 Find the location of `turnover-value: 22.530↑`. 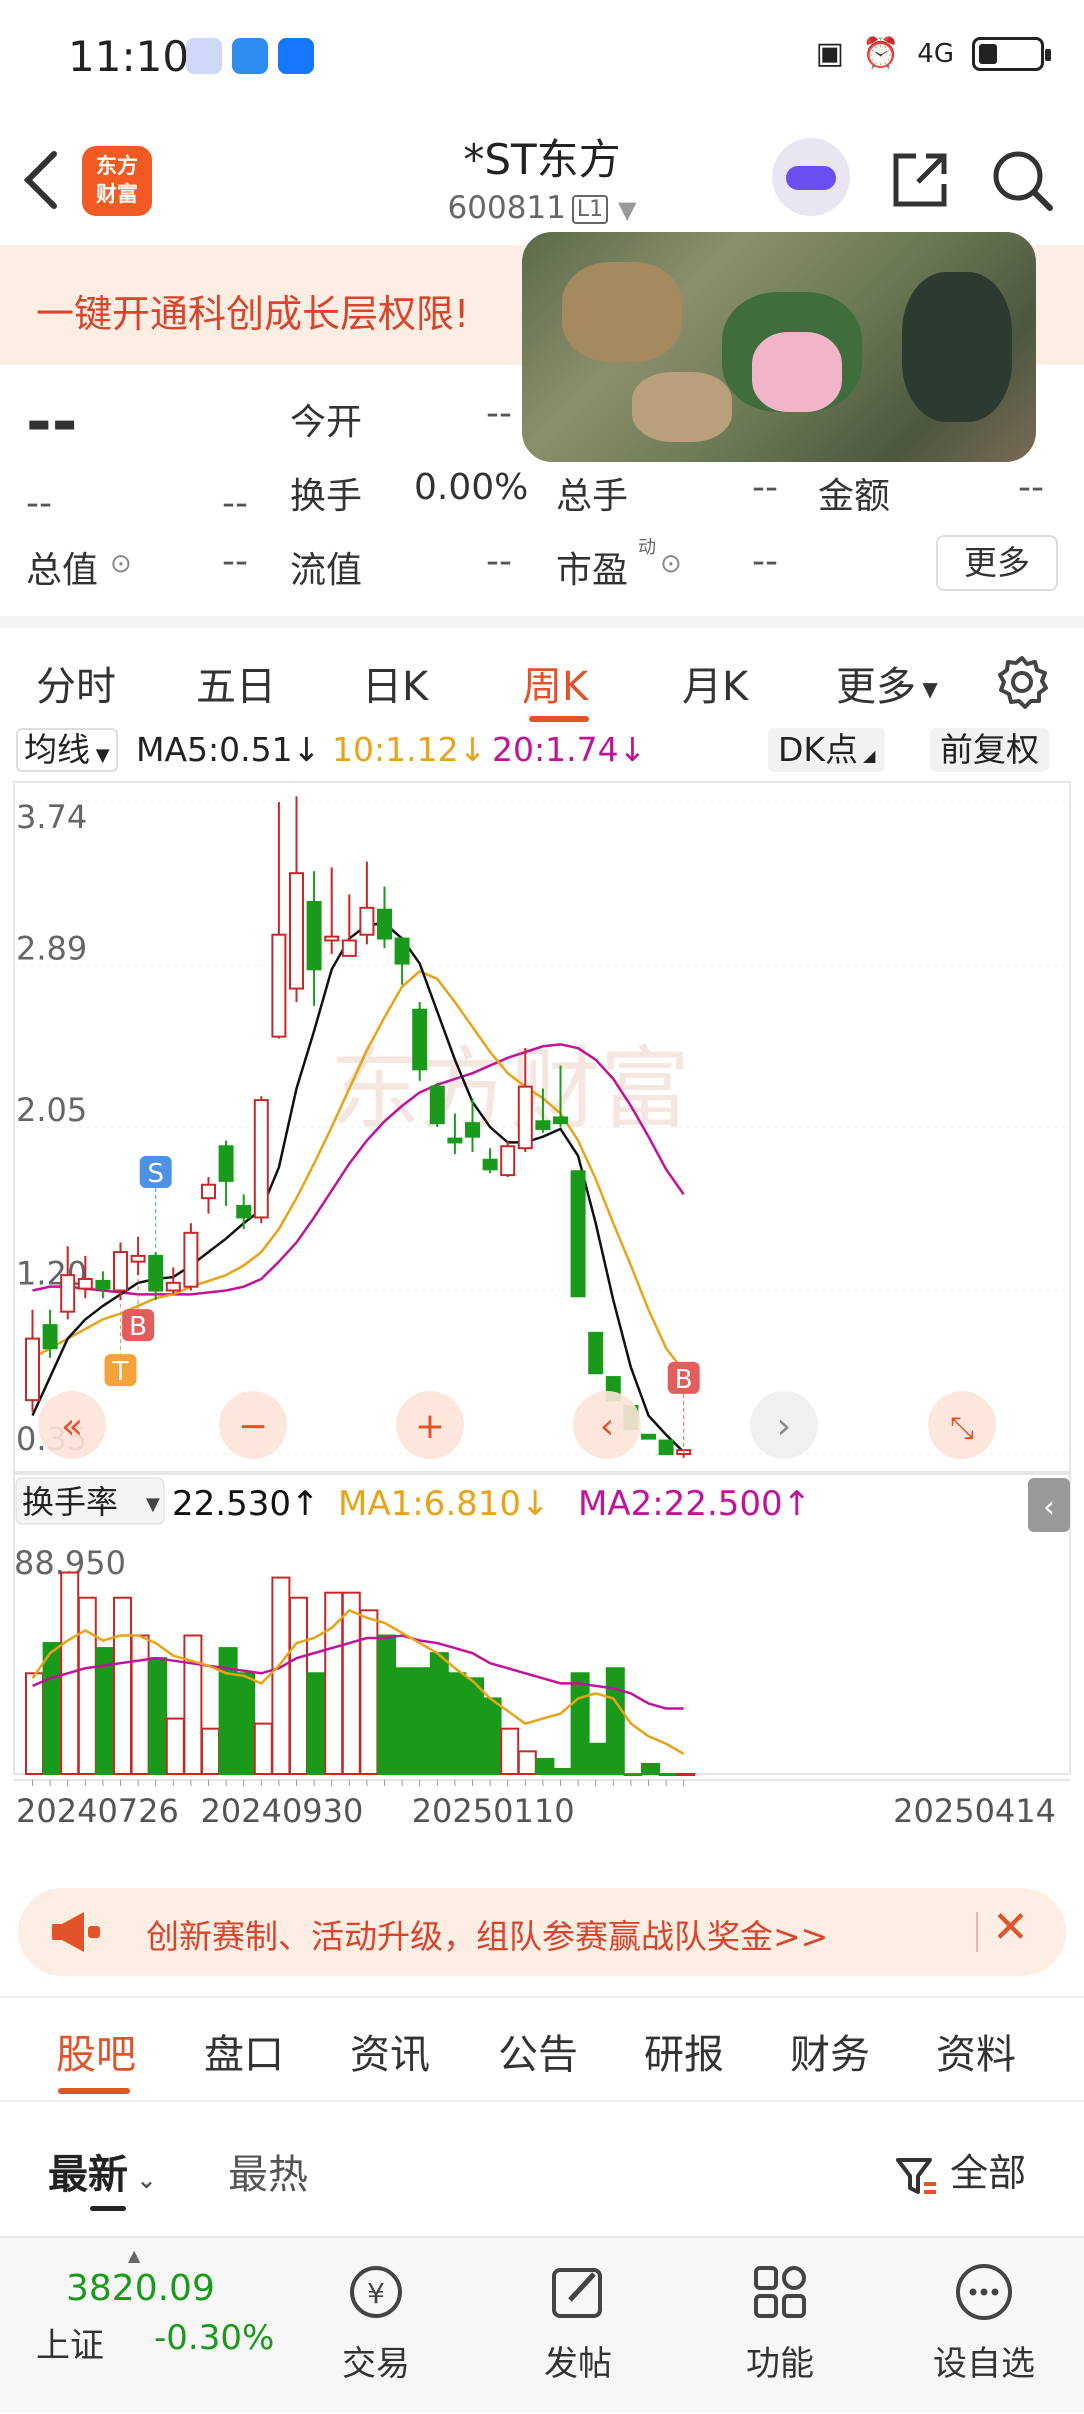

turnover-value: 22.530↑ is located at coordinates (245, 1504).